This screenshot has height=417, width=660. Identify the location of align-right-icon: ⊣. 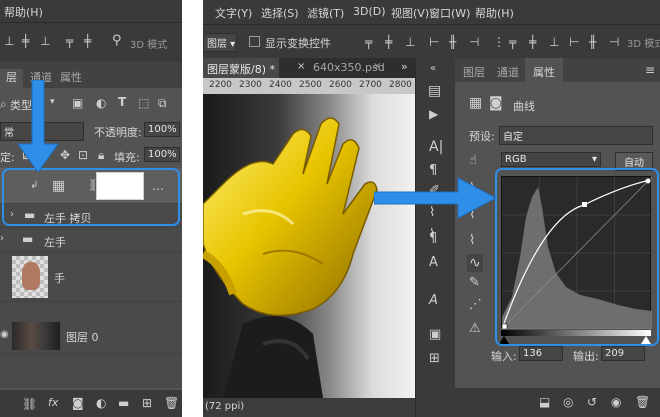
(474, 42).